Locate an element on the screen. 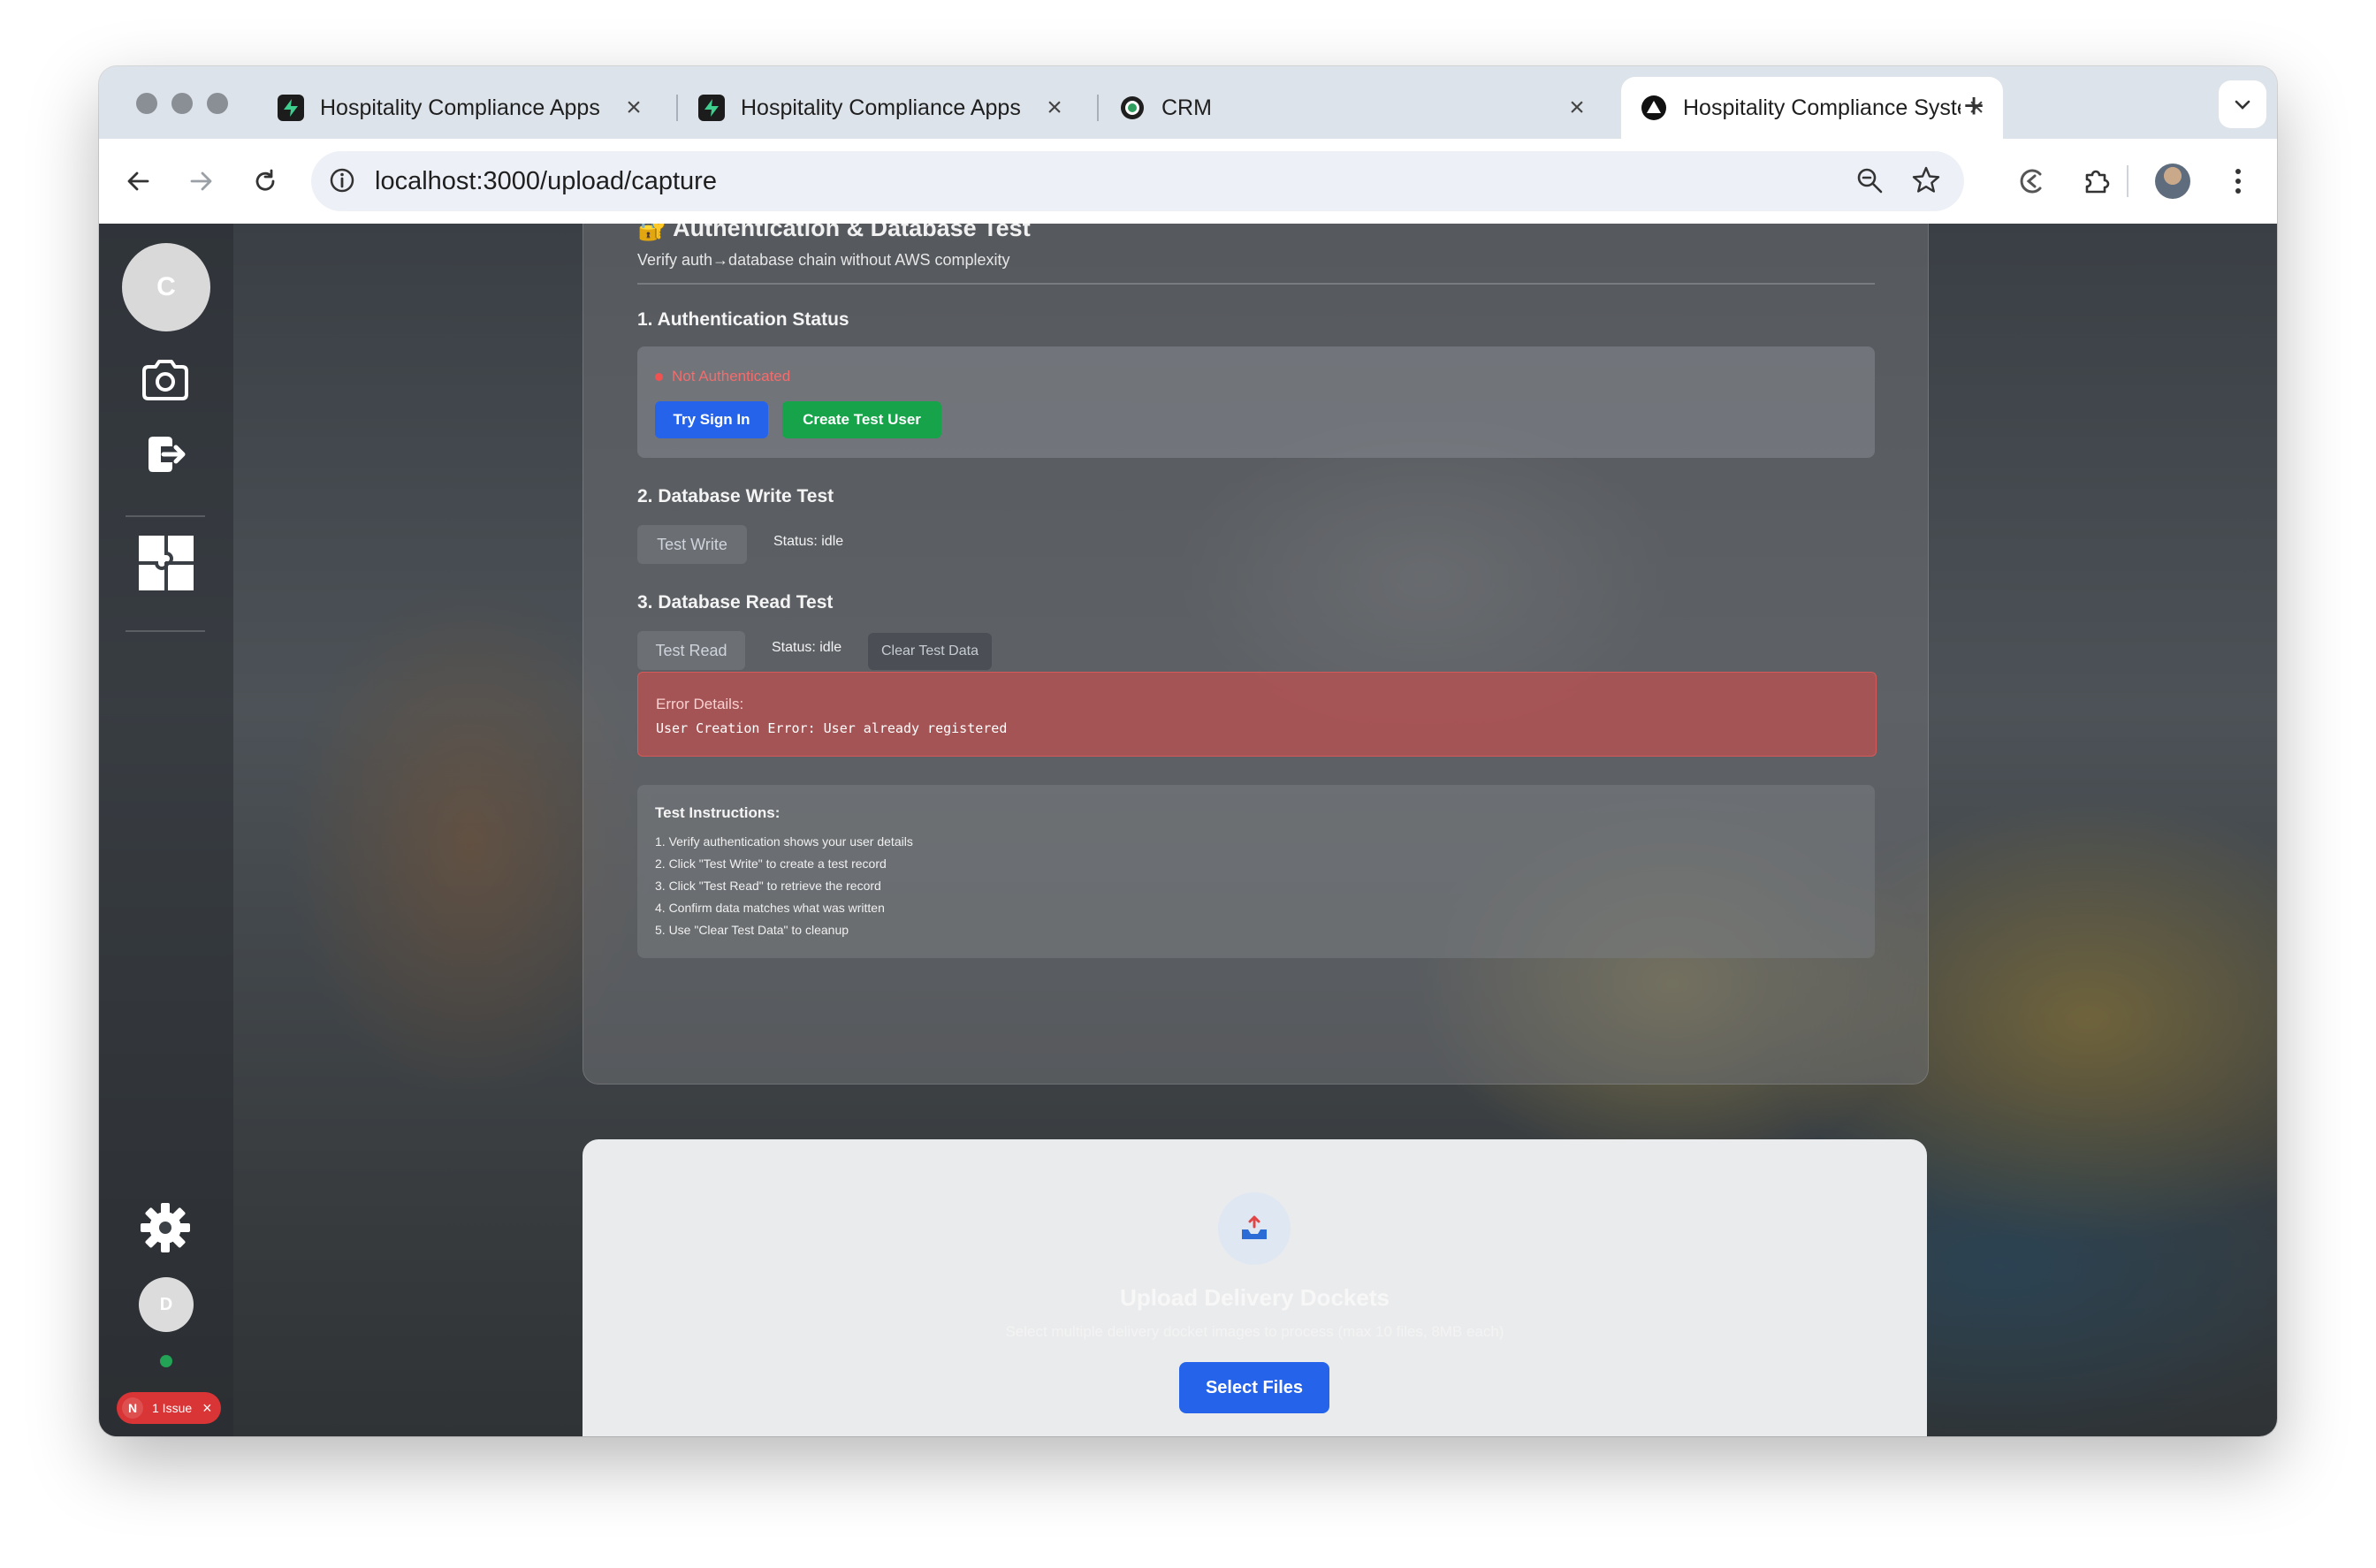  create-test-user-button: Create Test User is located at coordinates (861, 420).